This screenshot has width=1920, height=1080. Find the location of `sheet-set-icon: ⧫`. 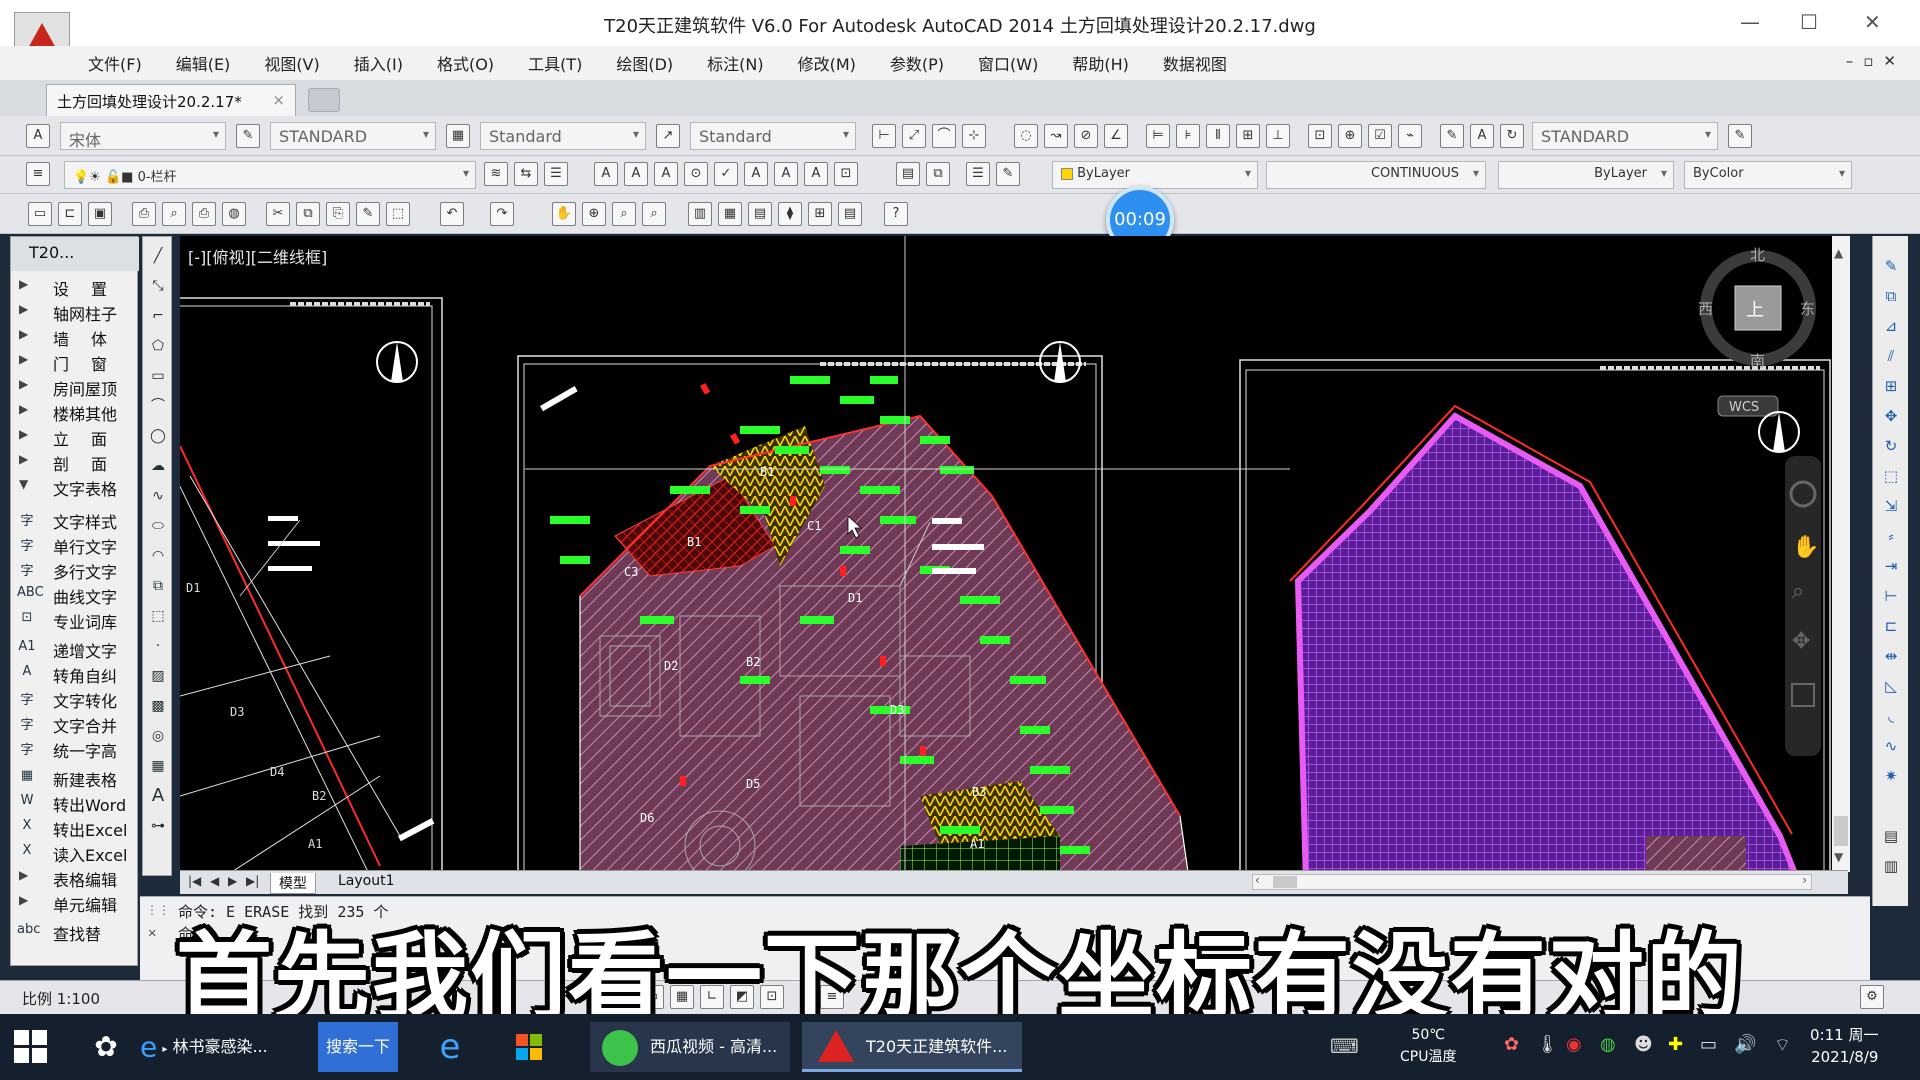

sheet-set-icon: ⧫ is located at coordinates (790, 214).